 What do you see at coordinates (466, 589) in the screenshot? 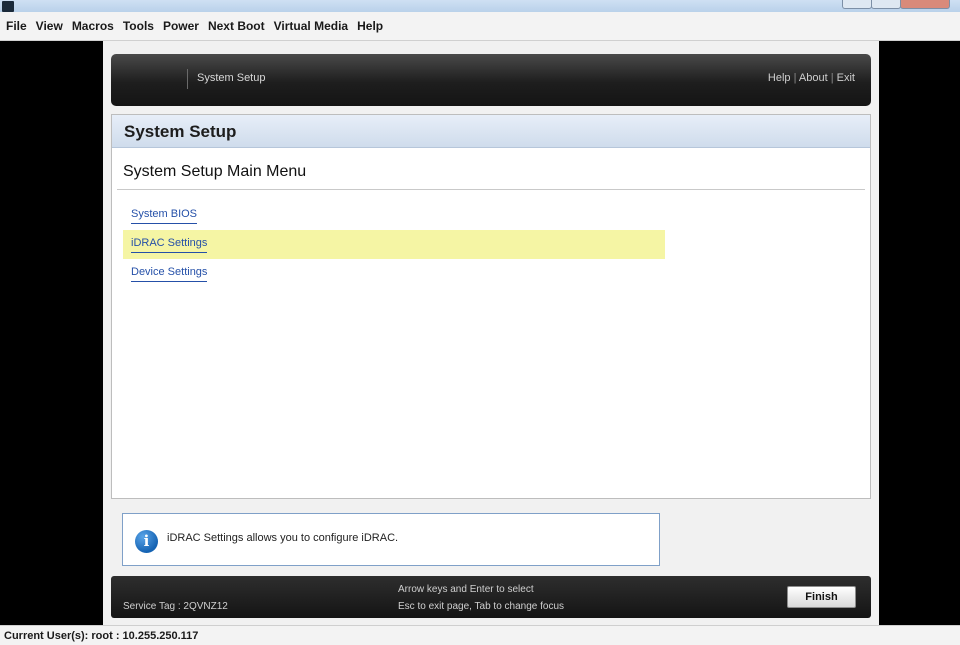
I see `navigation-hint: Arrow keys and Enter to select` at bounding box center [466, 589].